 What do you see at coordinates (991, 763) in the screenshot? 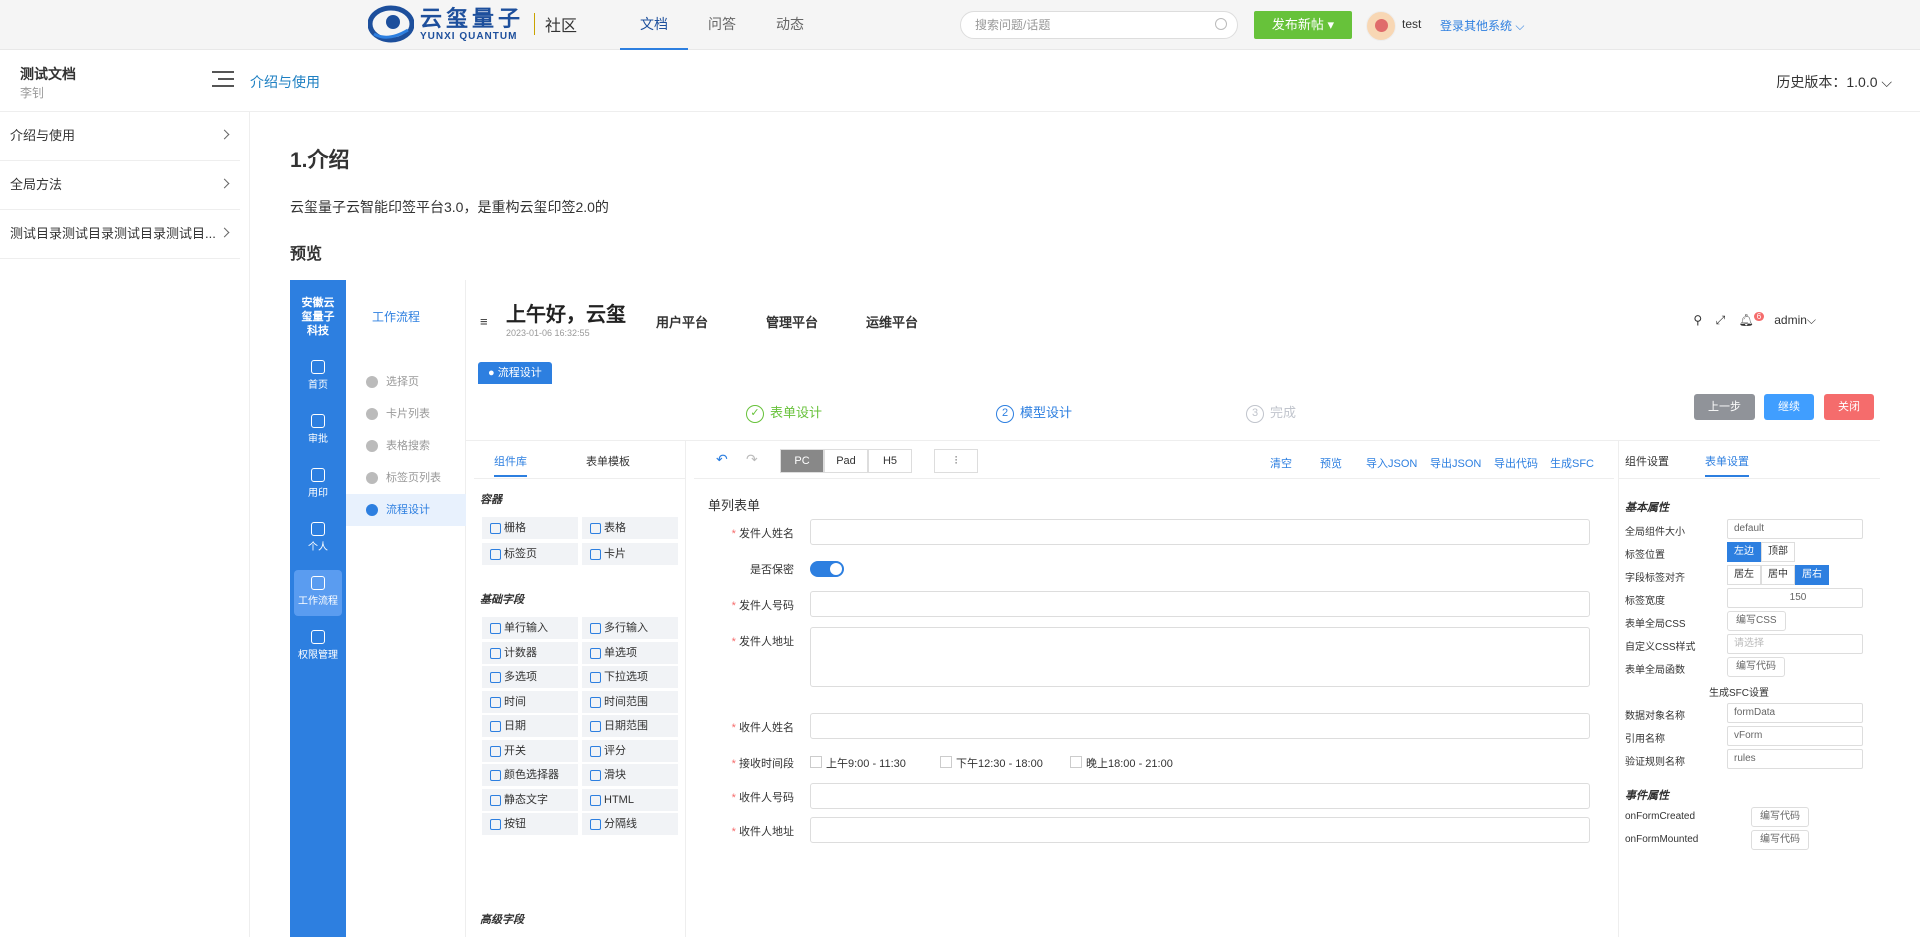
I see `time-option: 下午12:30 - 18:00` at bounding box center [991, 763].